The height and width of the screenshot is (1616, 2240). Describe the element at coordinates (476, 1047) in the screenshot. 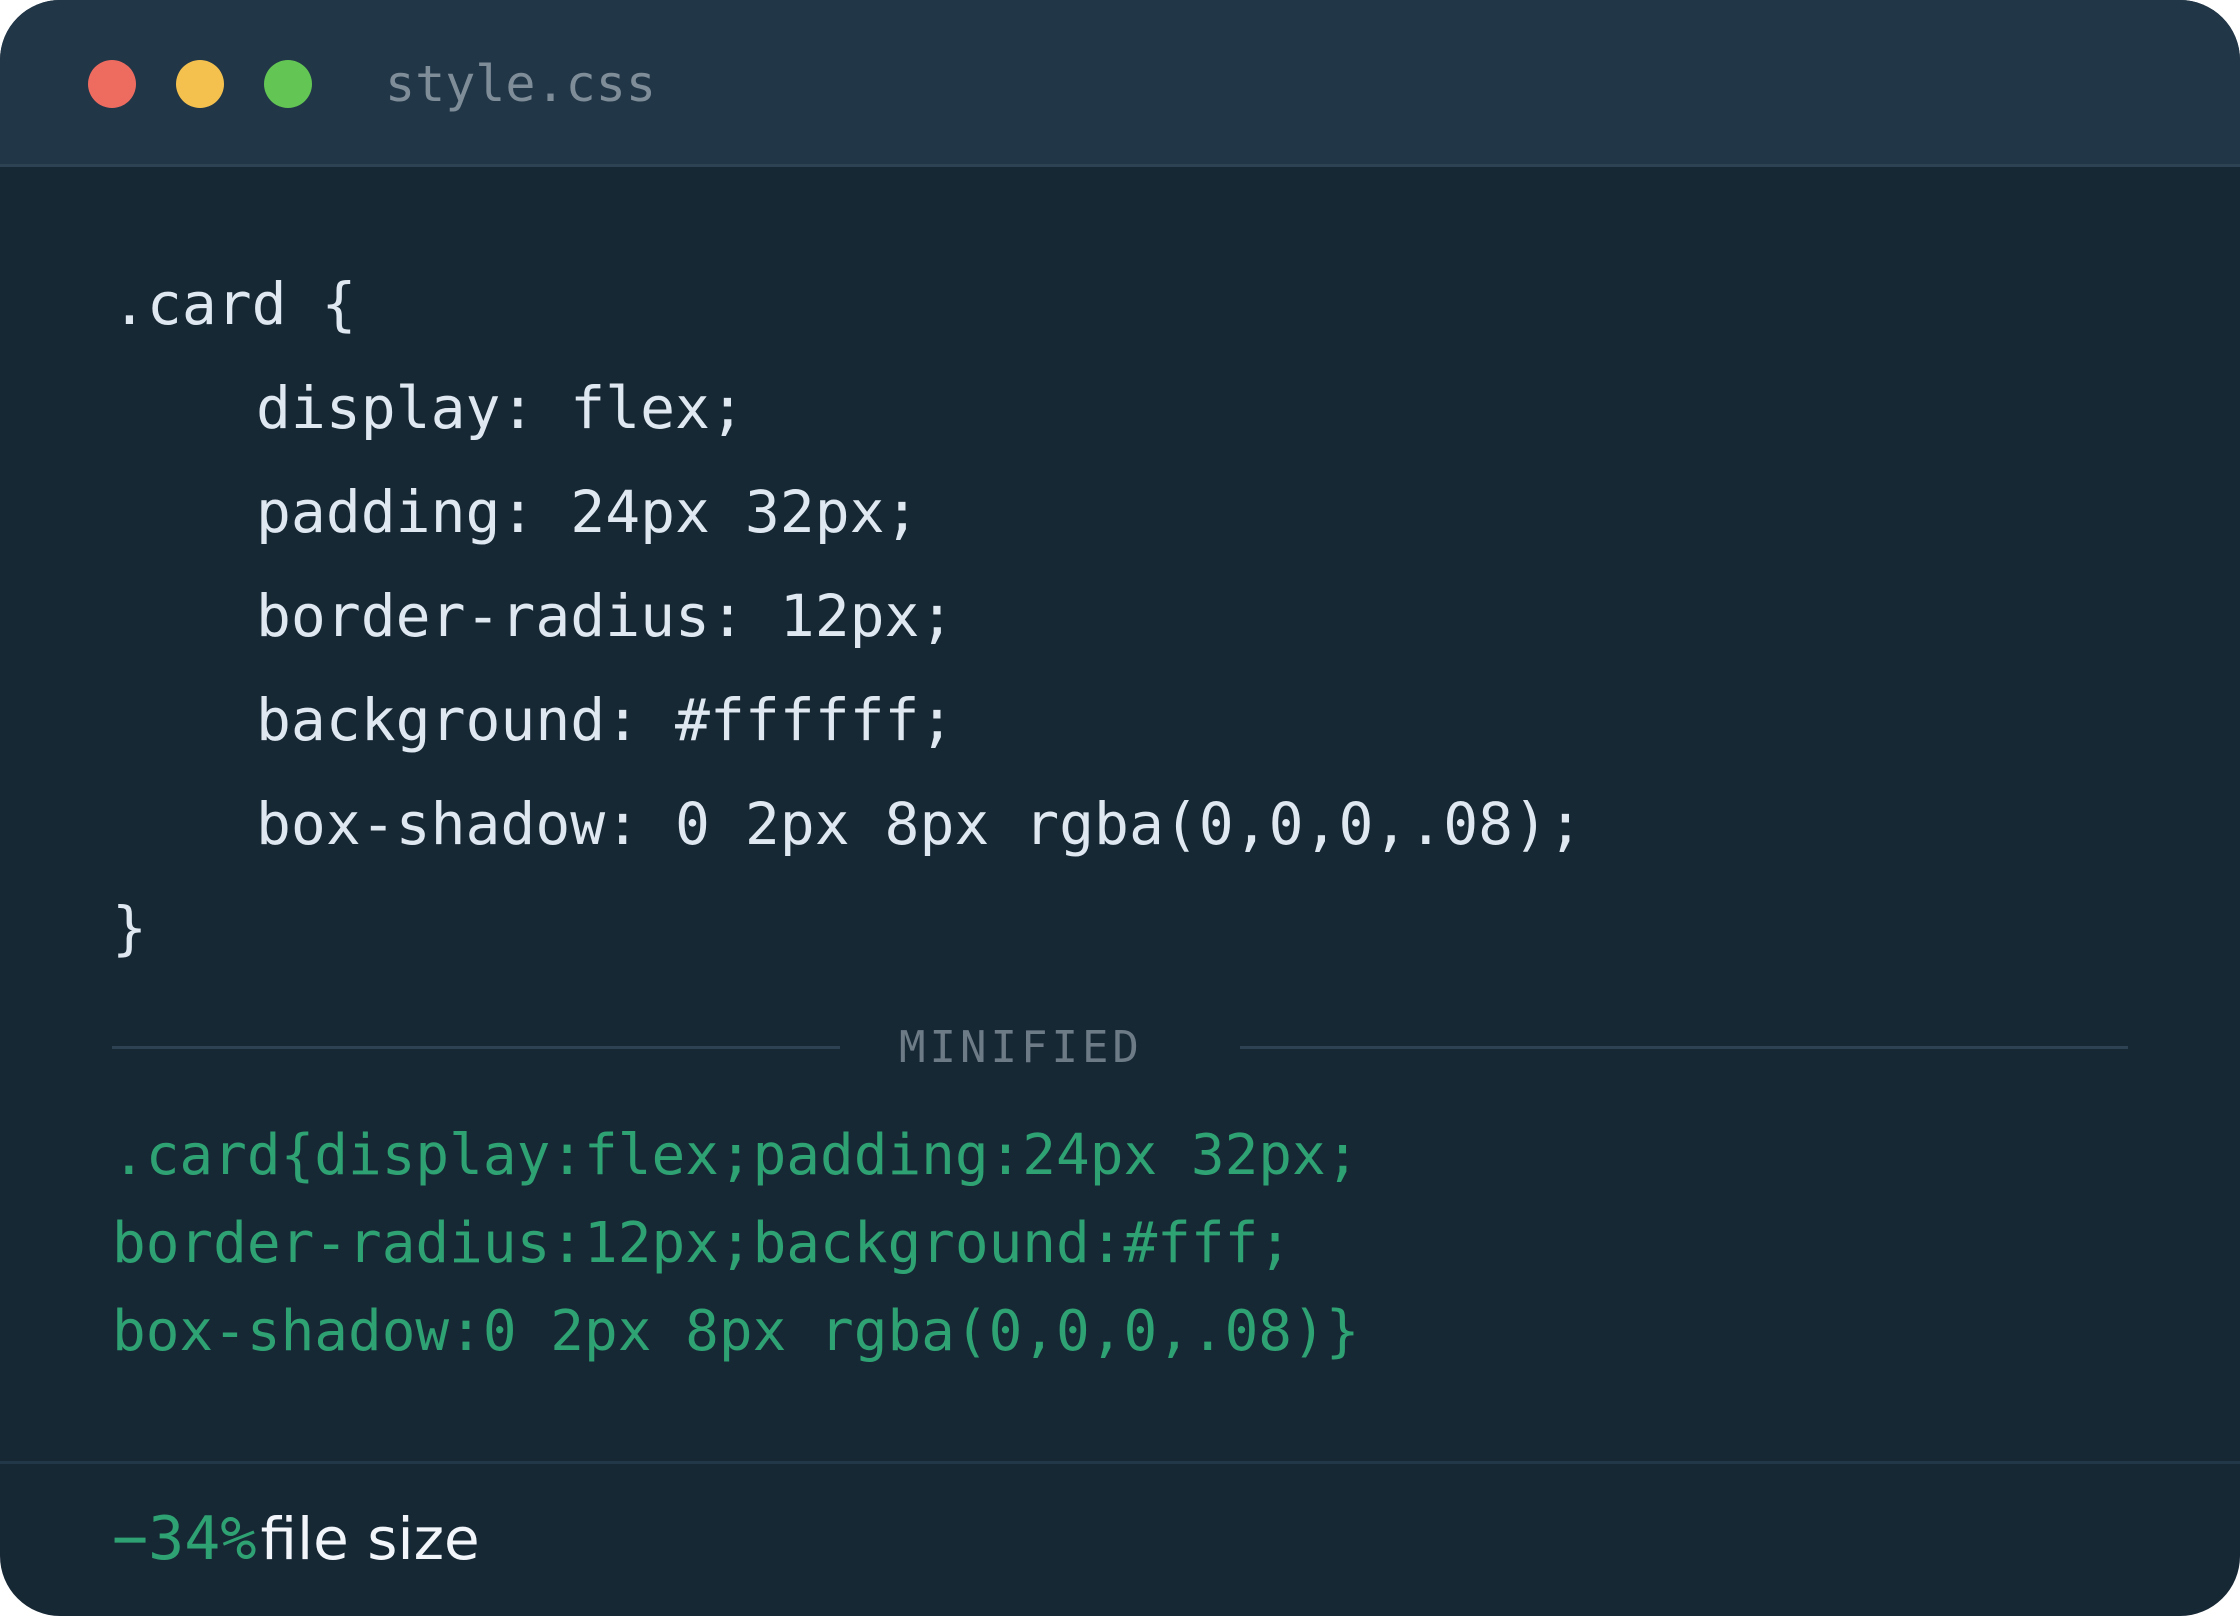

I see `divider-rule-left` at that location.